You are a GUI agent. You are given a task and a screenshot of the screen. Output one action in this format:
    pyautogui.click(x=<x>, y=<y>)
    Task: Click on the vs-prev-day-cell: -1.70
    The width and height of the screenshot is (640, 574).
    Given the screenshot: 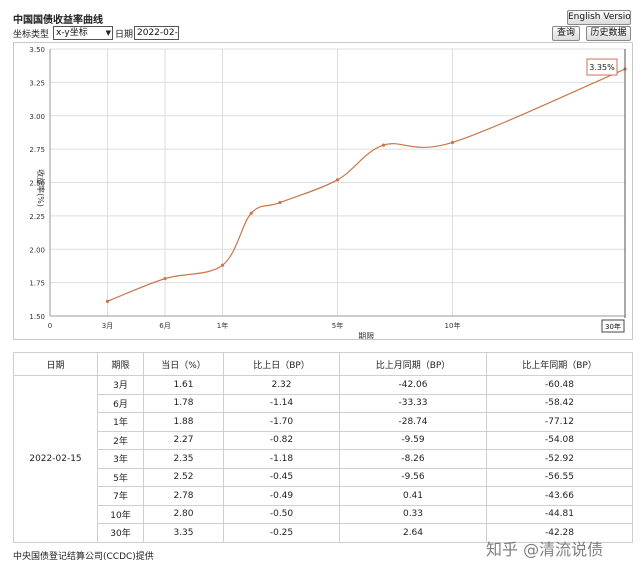 What is the action you would take?
    pyautogui.click(x=281, y=422)
    